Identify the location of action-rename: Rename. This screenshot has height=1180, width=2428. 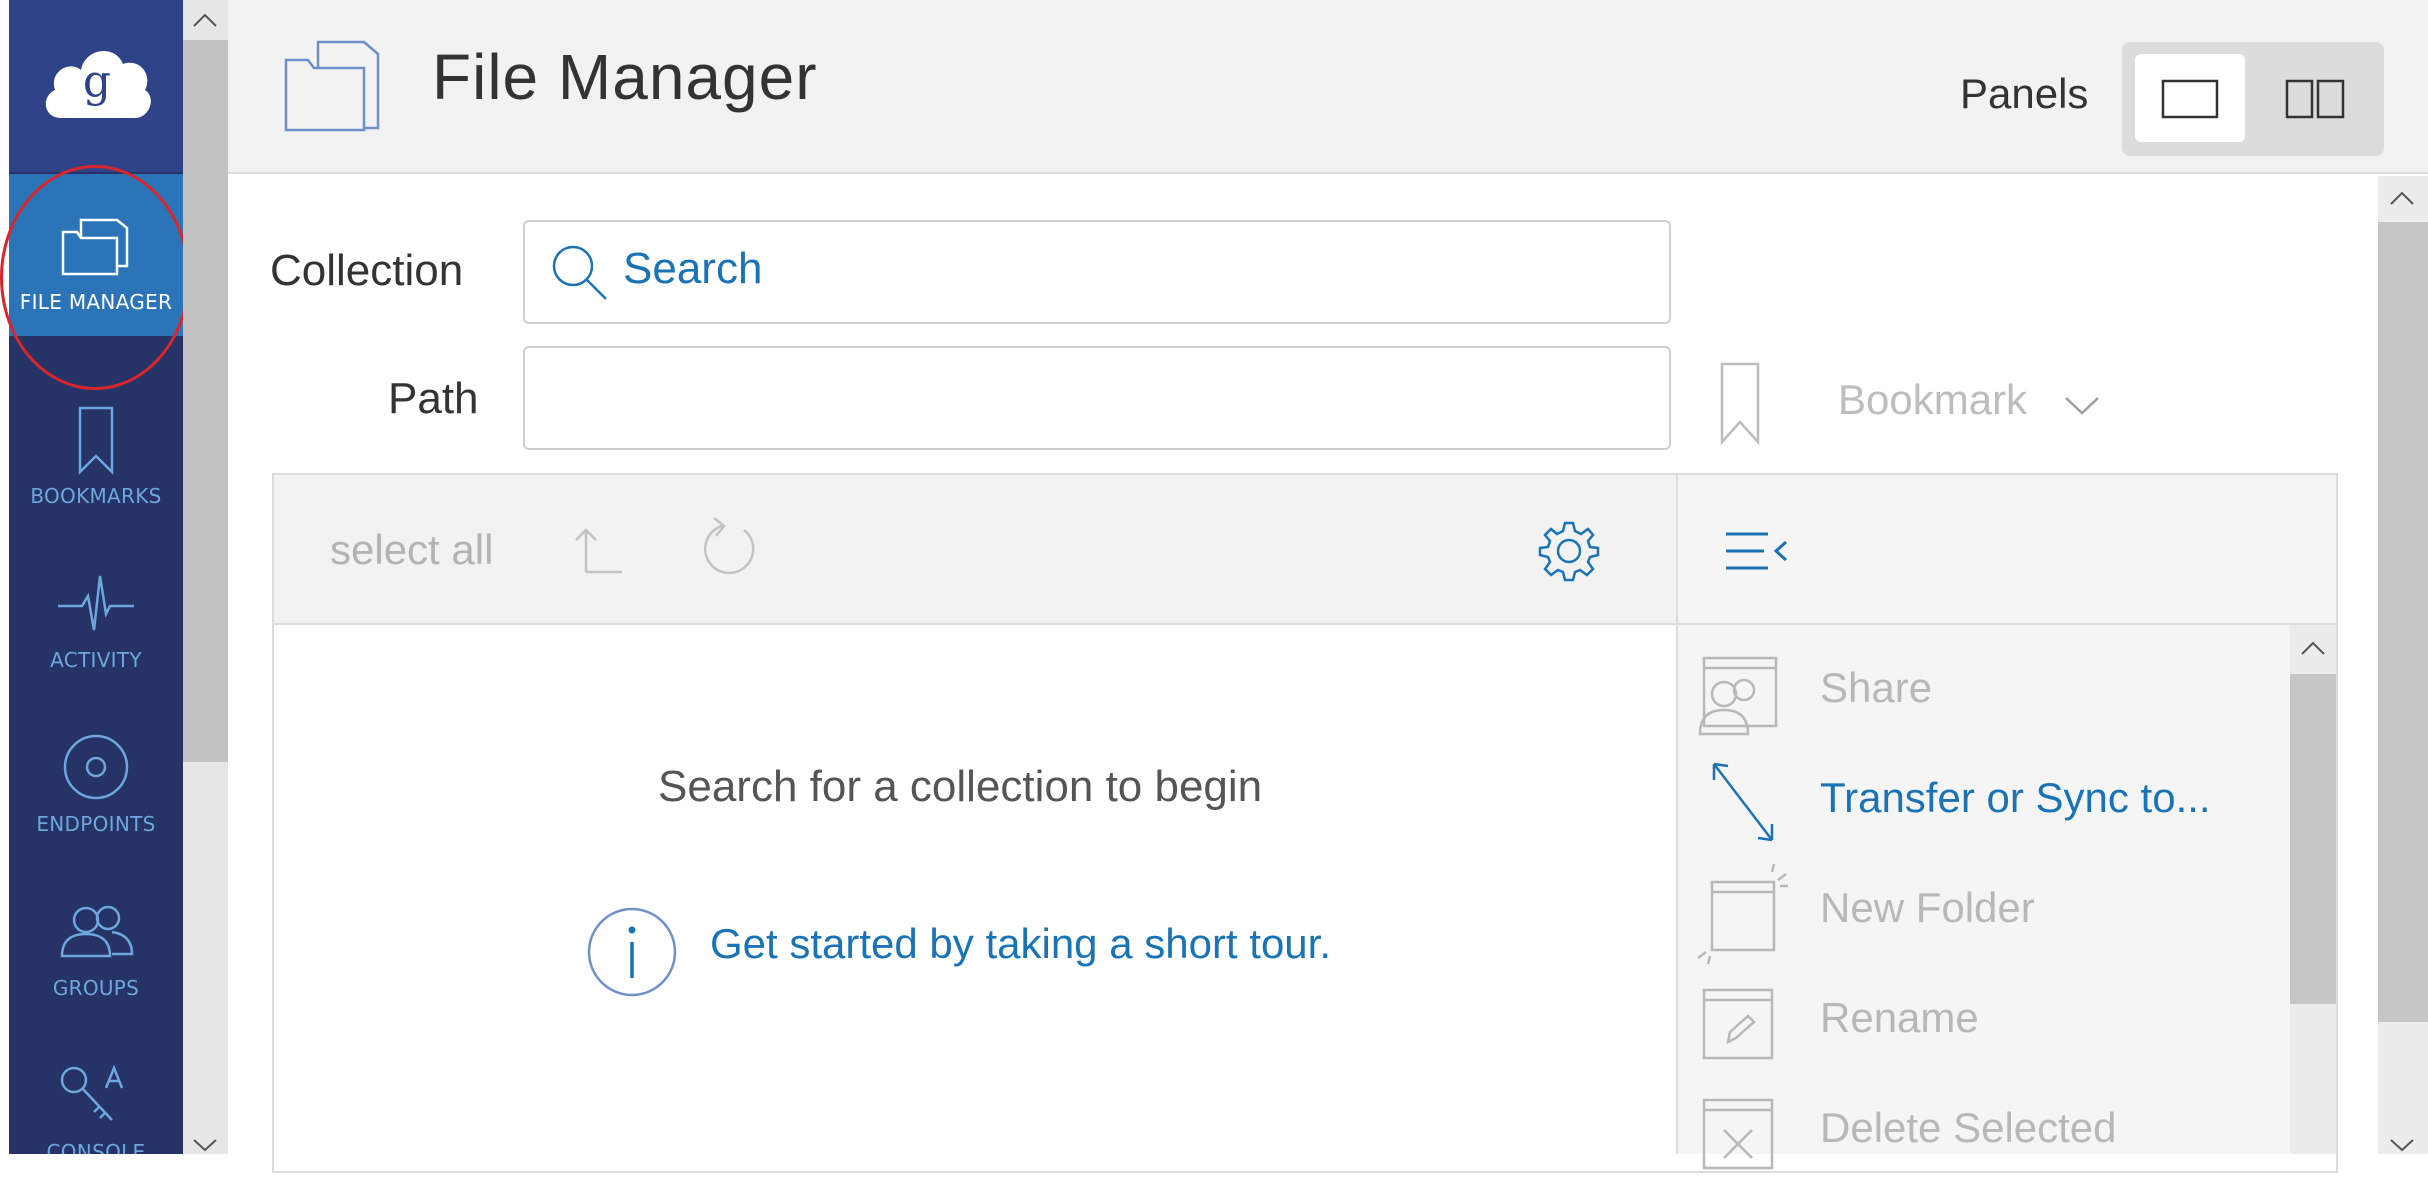
(1986, 1025).